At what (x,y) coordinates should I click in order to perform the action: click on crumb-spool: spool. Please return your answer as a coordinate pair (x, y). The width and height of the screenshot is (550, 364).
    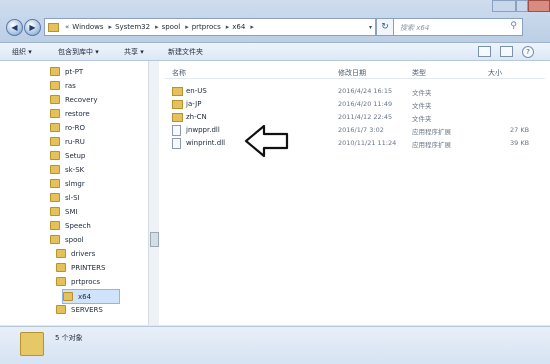
    Looking at the image, I should click on (171, 27).